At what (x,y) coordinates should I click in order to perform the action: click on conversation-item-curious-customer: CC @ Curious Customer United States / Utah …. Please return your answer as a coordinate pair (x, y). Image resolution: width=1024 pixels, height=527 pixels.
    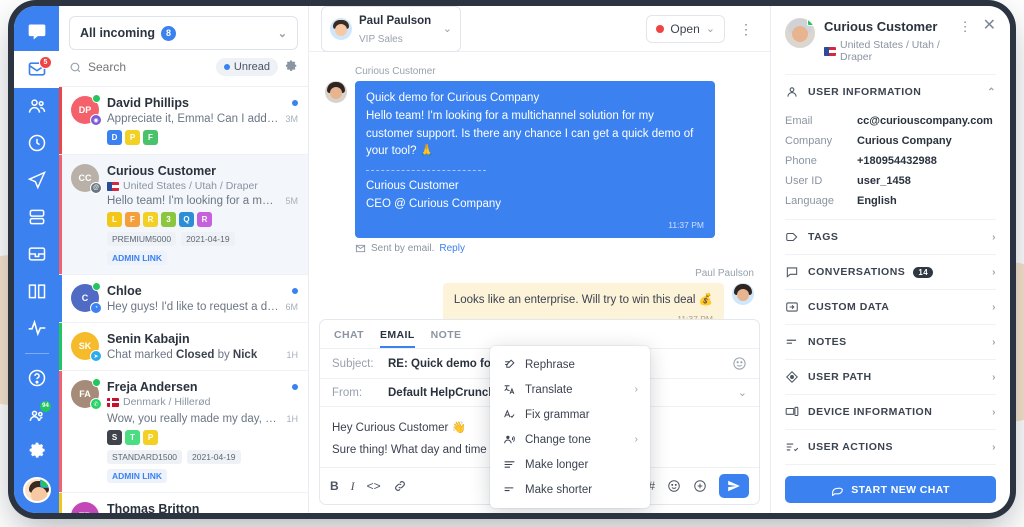
    Looking at the image, I should click on (183, 215).